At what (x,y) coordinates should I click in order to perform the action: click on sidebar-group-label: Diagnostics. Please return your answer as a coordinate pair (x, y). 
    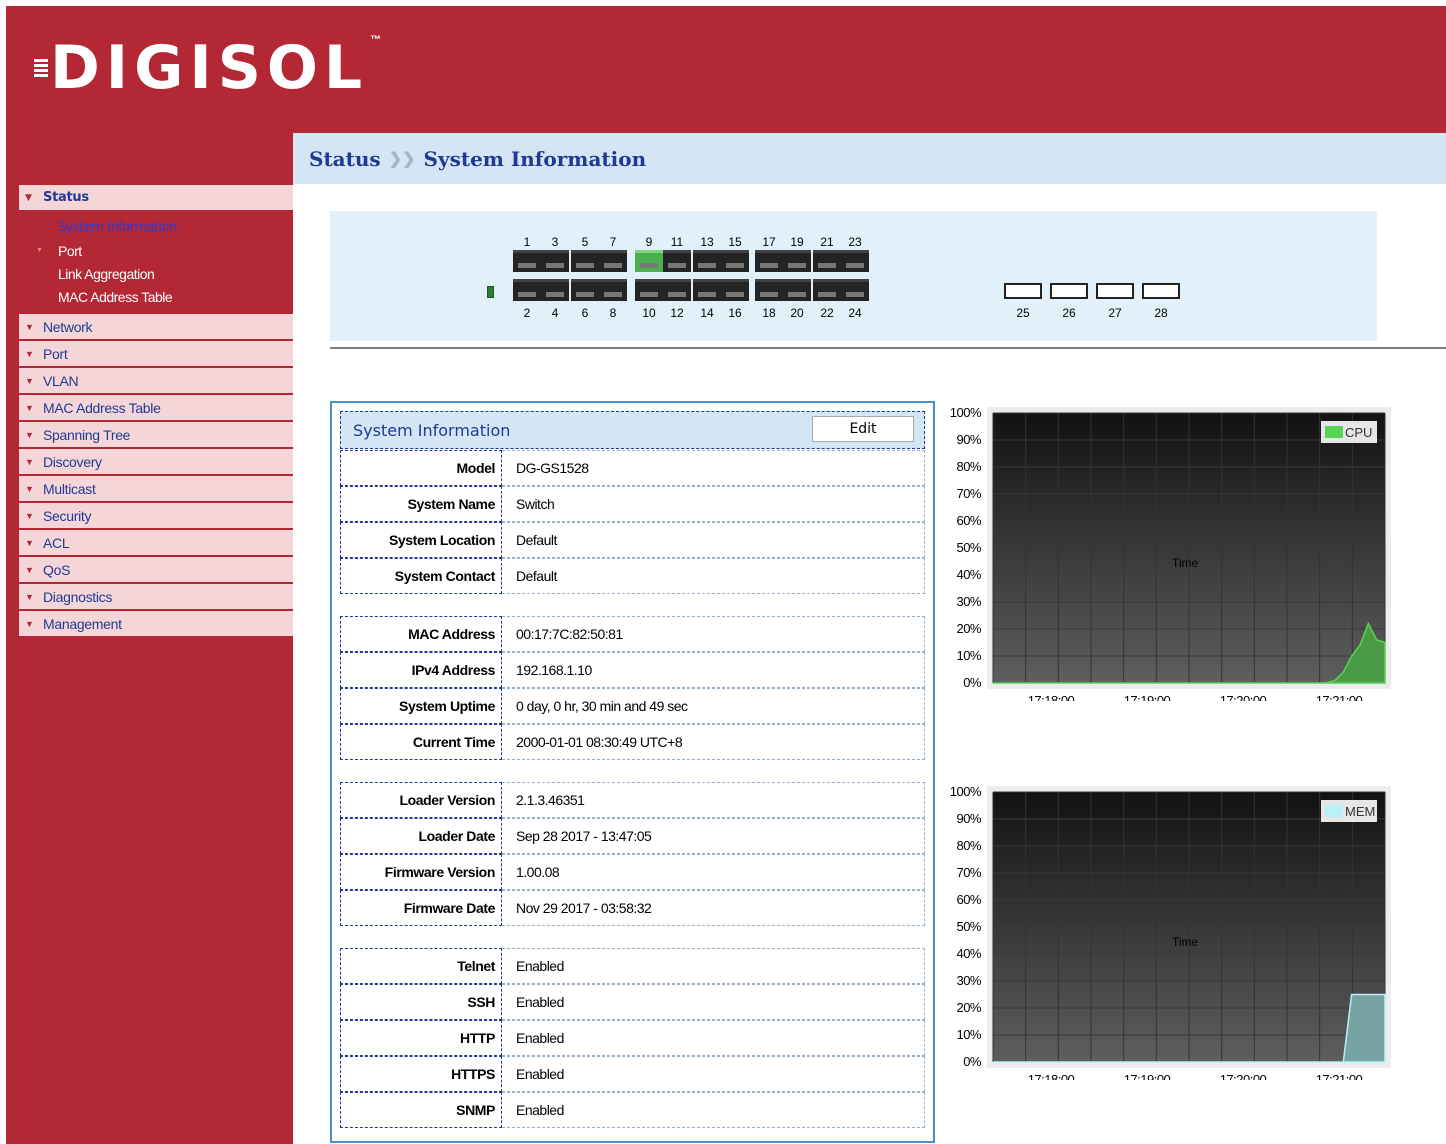
    Looking at the image, I should click on (78, 596).